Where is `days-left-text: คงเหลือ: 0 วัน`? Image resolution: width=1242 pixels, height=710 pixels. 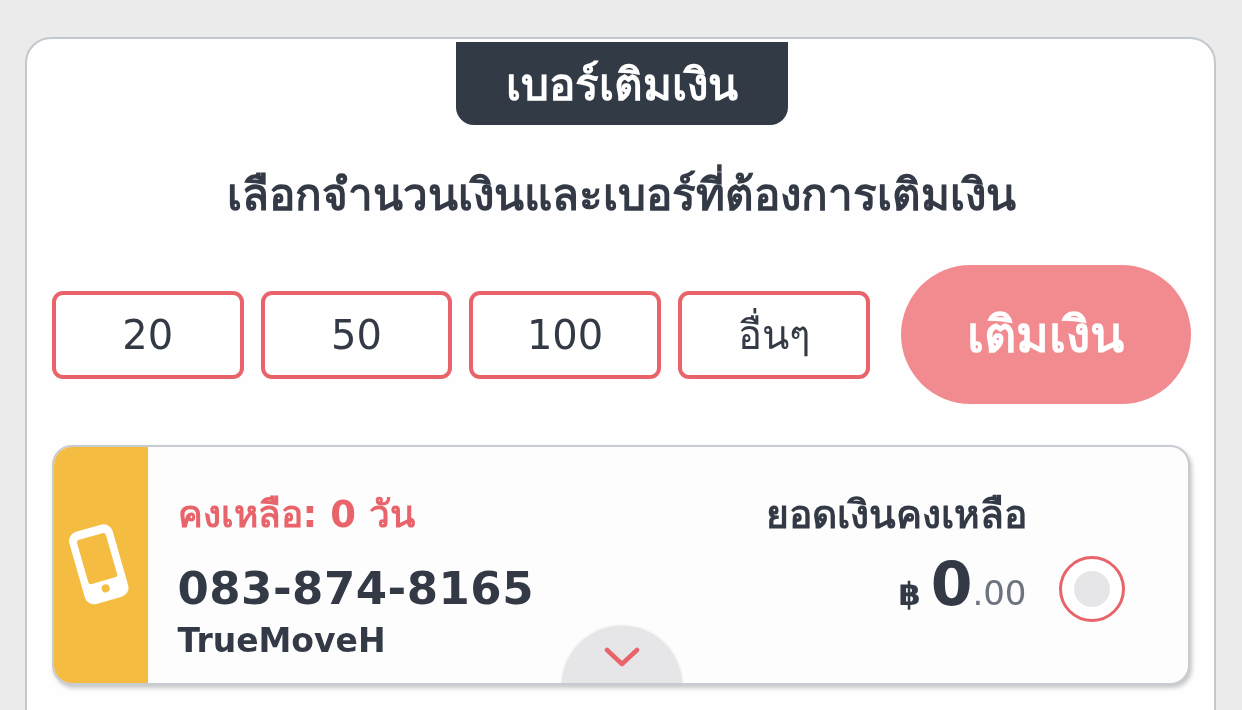
days-left-text: คงเหลือ: 0 วัน is located at coordinates (296, 515).